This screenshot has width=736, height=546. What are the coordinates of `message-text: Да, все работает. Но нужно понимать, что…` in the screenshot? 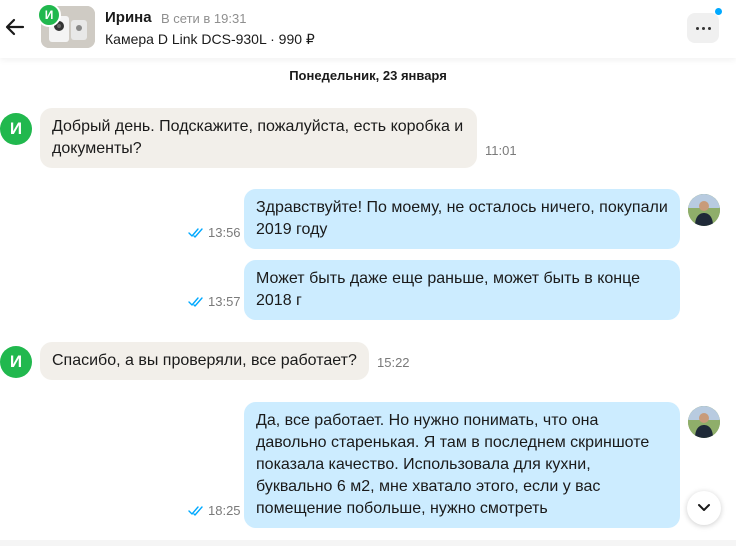 It's located at (453, 464).